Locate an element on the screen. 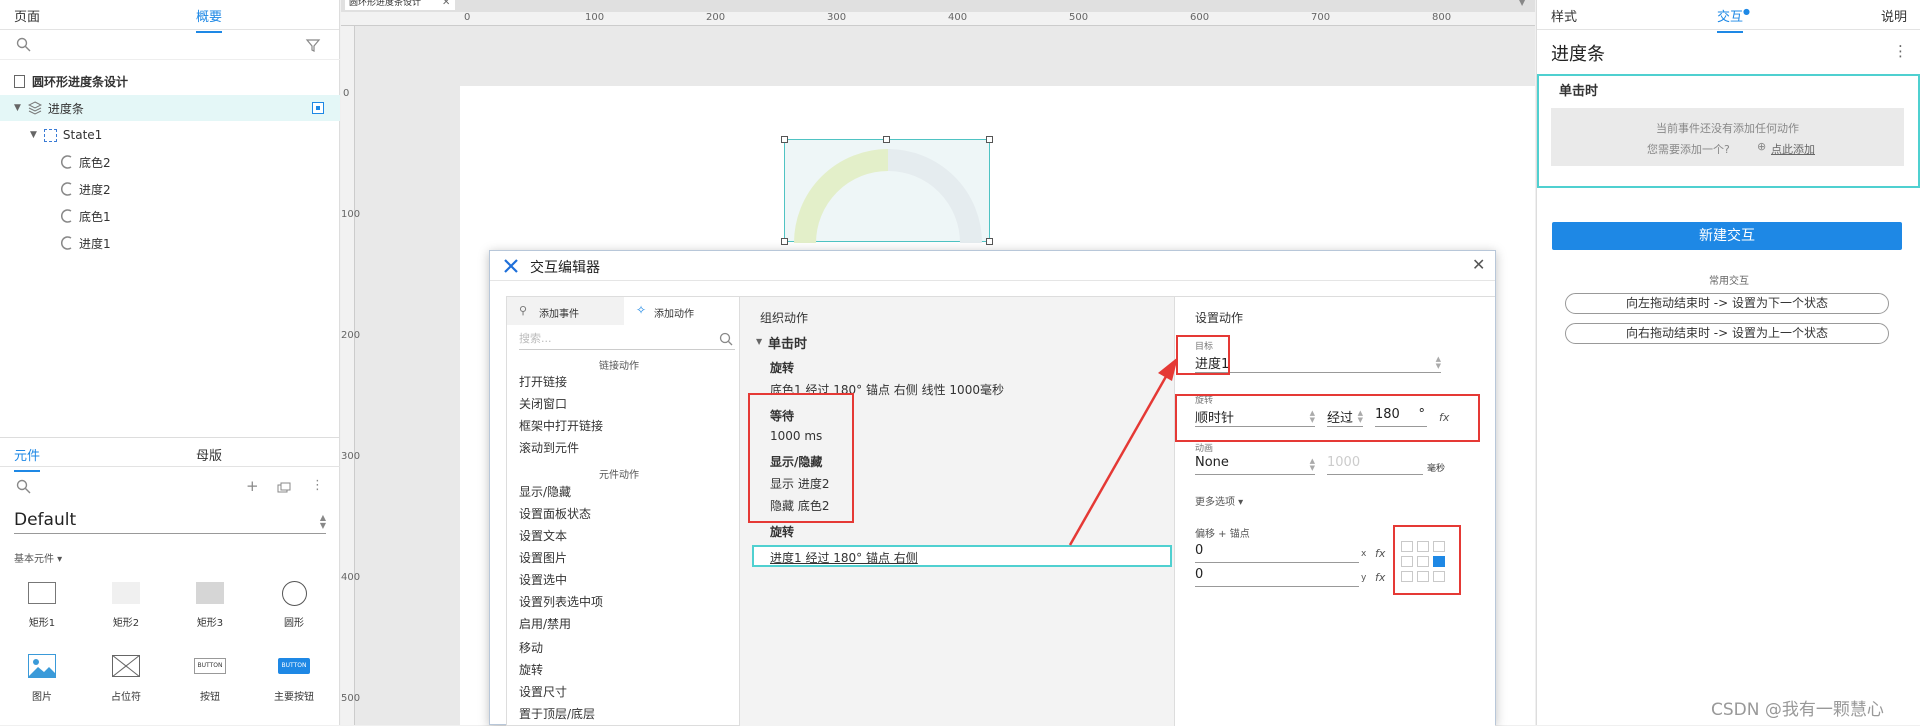 The image size is (1920, 726). dialog-header: 交互编辑器 ✕ is located at coordinates (992, 266).